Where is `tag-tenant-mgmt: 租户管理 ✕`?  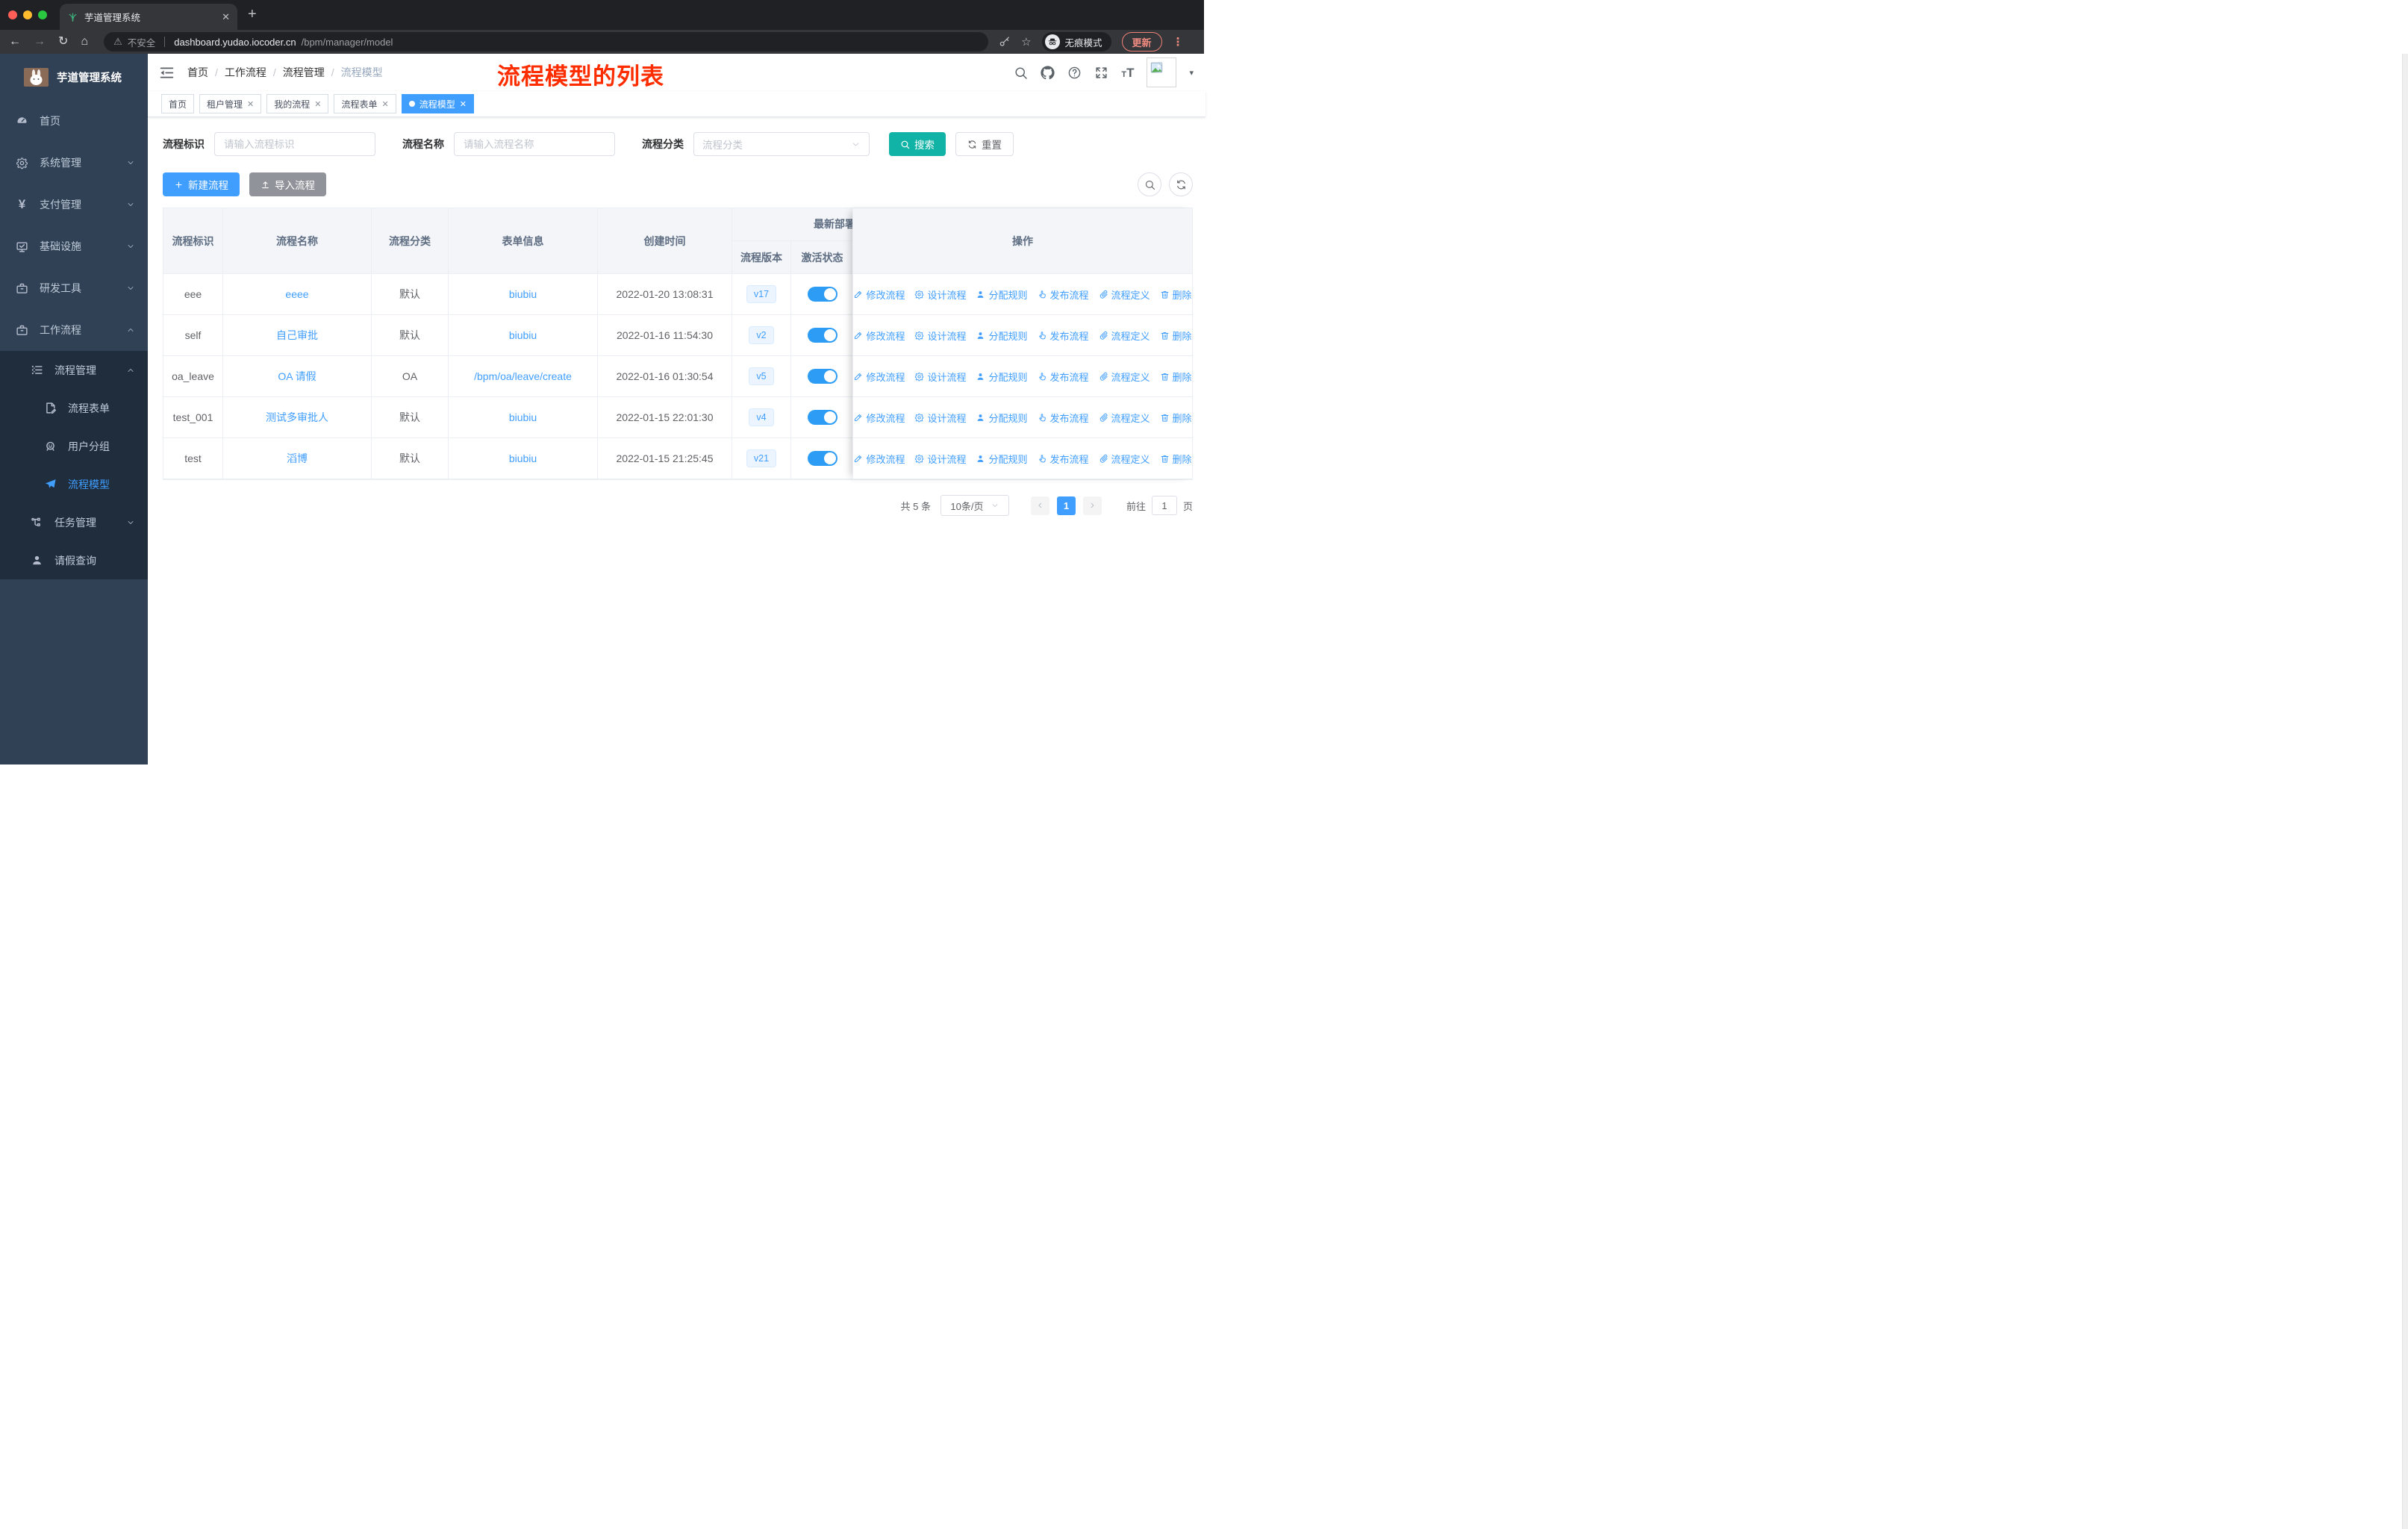 tag-tenant-mgmt: 租户管理 ✕ is located at coordinates (230, 104).